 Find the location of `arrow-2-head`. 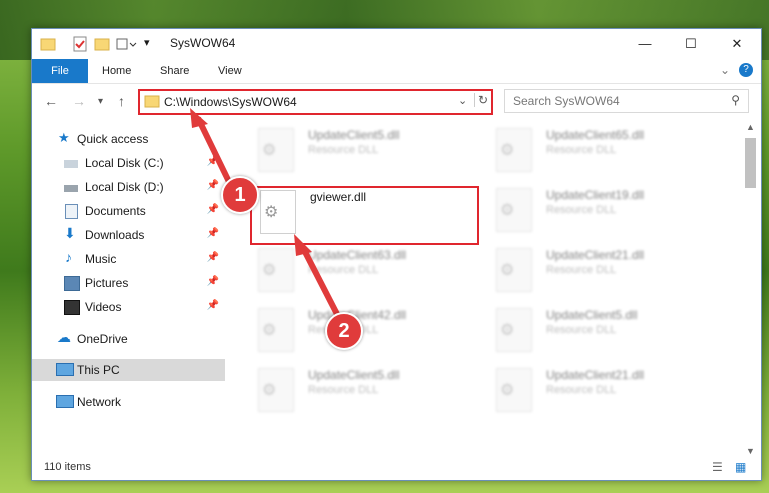

arrow-2-head is located at coordinates (303, 245).